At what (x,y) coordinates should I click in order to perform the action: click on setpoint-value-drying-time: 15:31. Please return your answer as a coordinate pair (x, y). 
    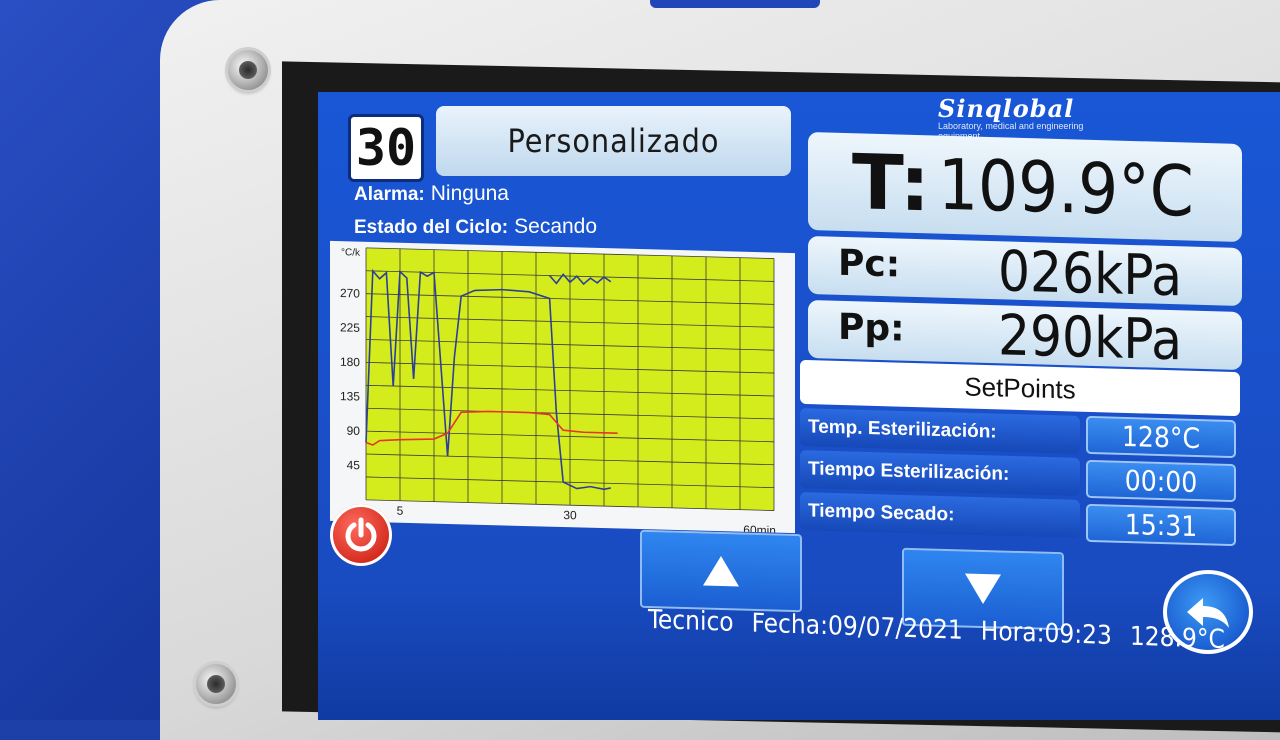
    Looking at the image, I should click on (1161, 525).